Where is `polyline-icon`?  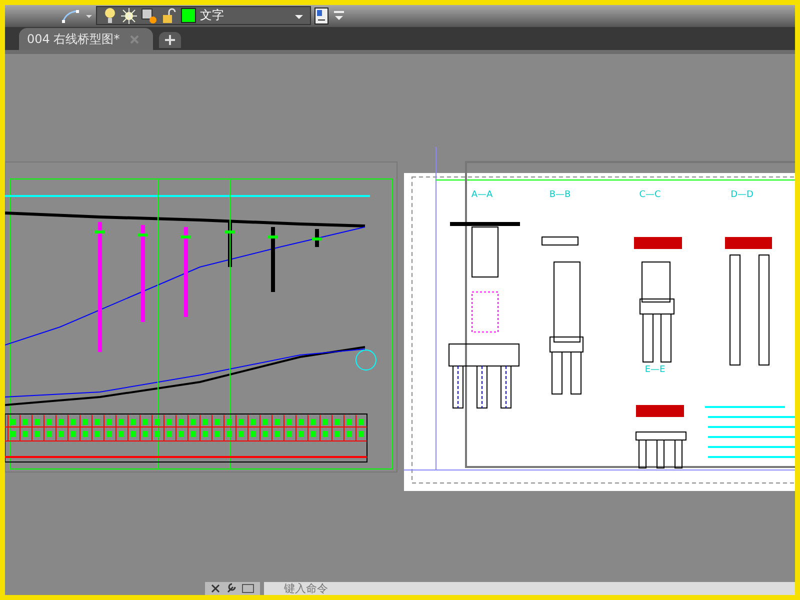 polyline-icon is located at coordinates (71, 16).